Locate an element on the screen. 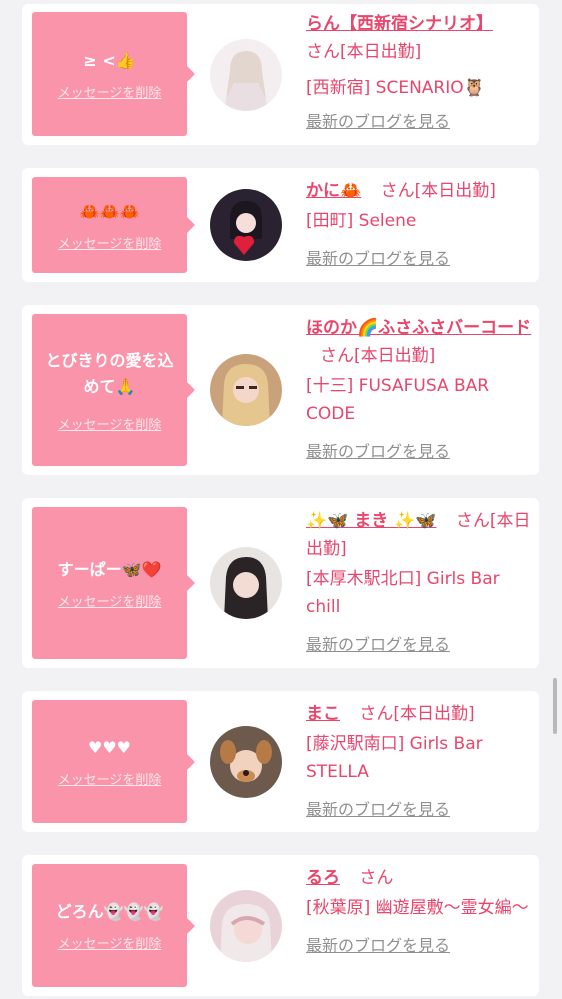 The image size is (562, 999). girl-info: かに🦀 さん[本日出勤] [田町] Selene 最新のブログを見る is located at coordinates (421, 225).